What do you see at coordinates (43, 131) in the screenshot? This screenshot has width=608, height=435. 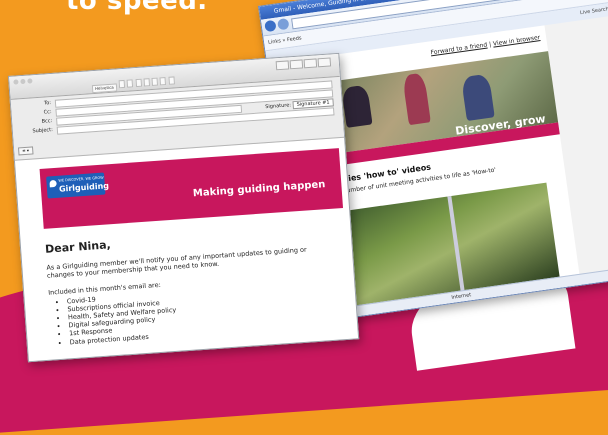 I see `subject-label: Subject:` at bounding box center [43, 131].